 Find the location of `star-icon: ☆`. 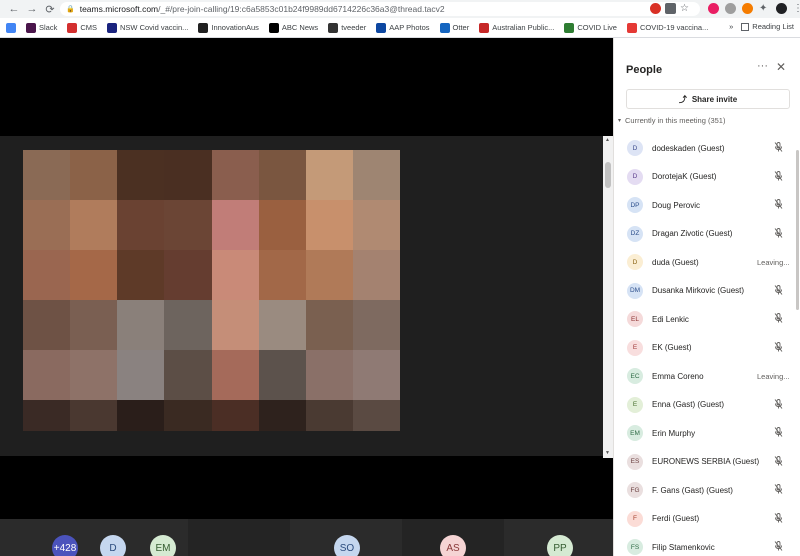

star-icon: ☆ is located at coordinates (685, 8).